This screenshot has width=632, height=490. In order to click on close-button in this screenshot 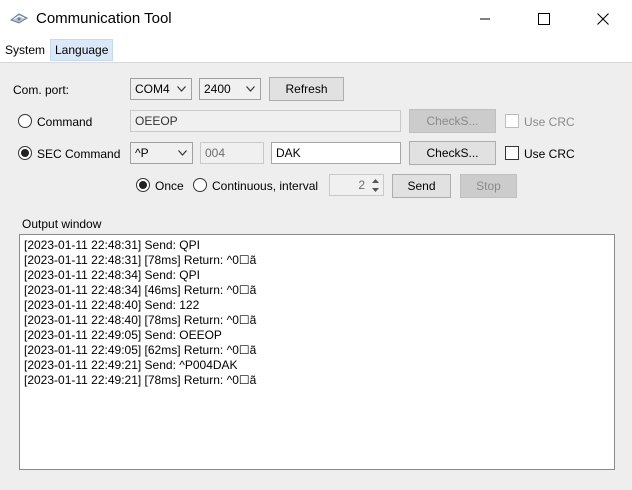, I will do `click(603, 19)`.